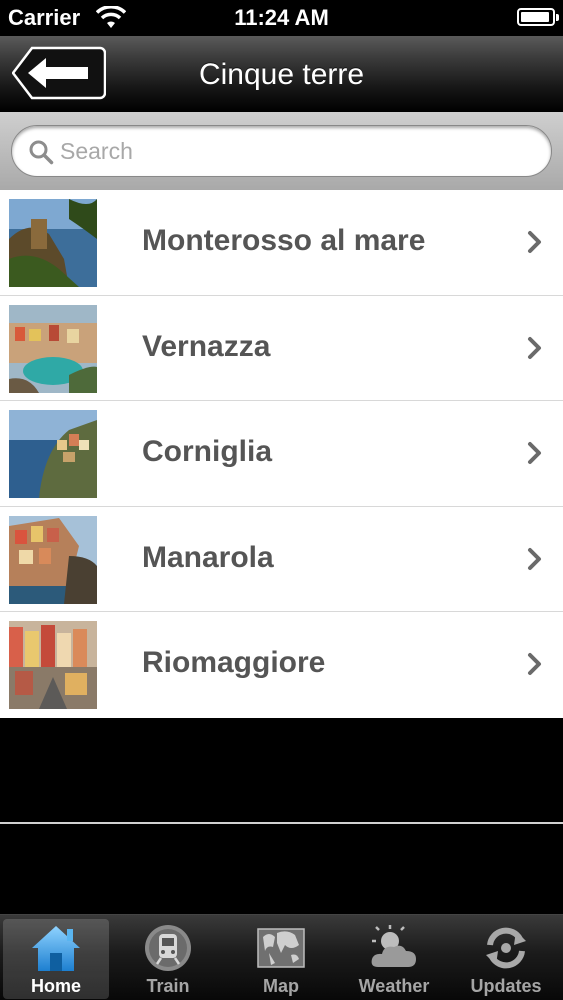 The height and width of the screenshot is (1000, 563). I want to click on corniglia-photo, so click(53, 454).